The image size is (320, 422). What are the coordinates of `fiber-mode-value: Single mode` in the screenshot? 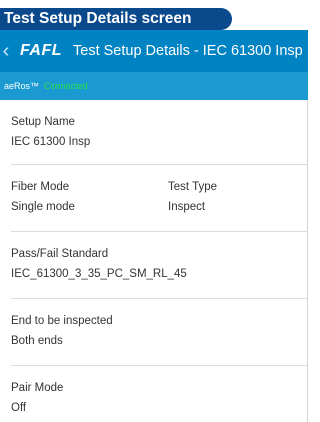 It's located at (43, 207).